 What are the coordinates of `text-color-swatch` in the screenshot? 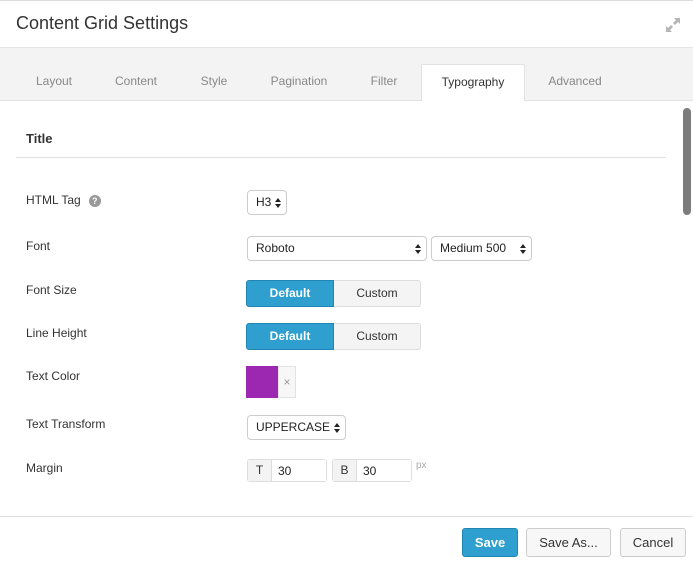 It's located at (262, 382).